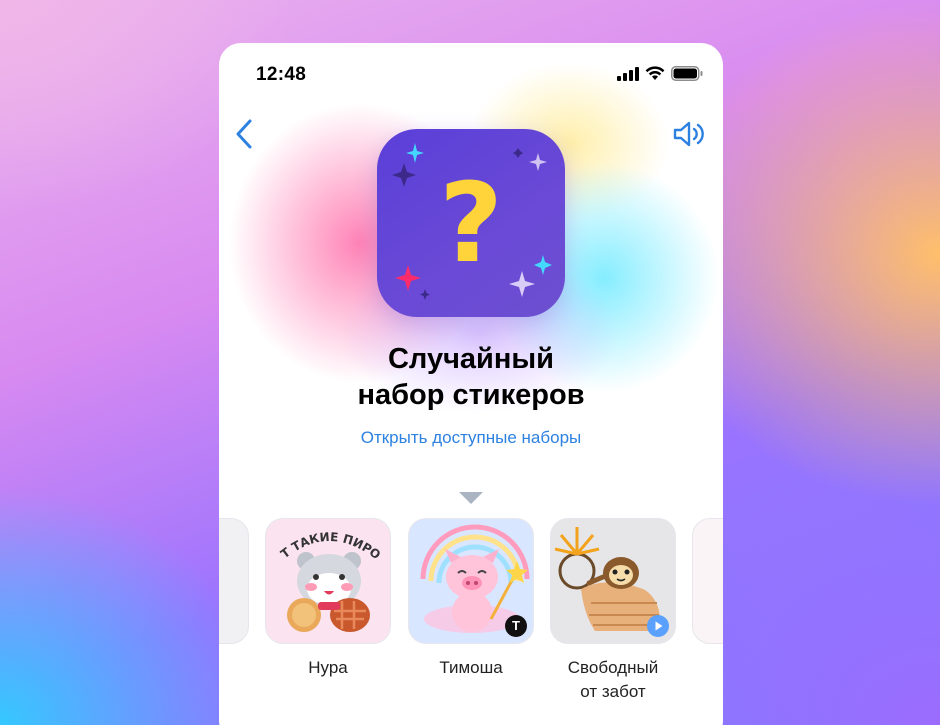  What do you see at coordinates (613, 691) in the screenshot?
I see `sticker-pack-name-line: от забот` at bounding box center [613, 691].